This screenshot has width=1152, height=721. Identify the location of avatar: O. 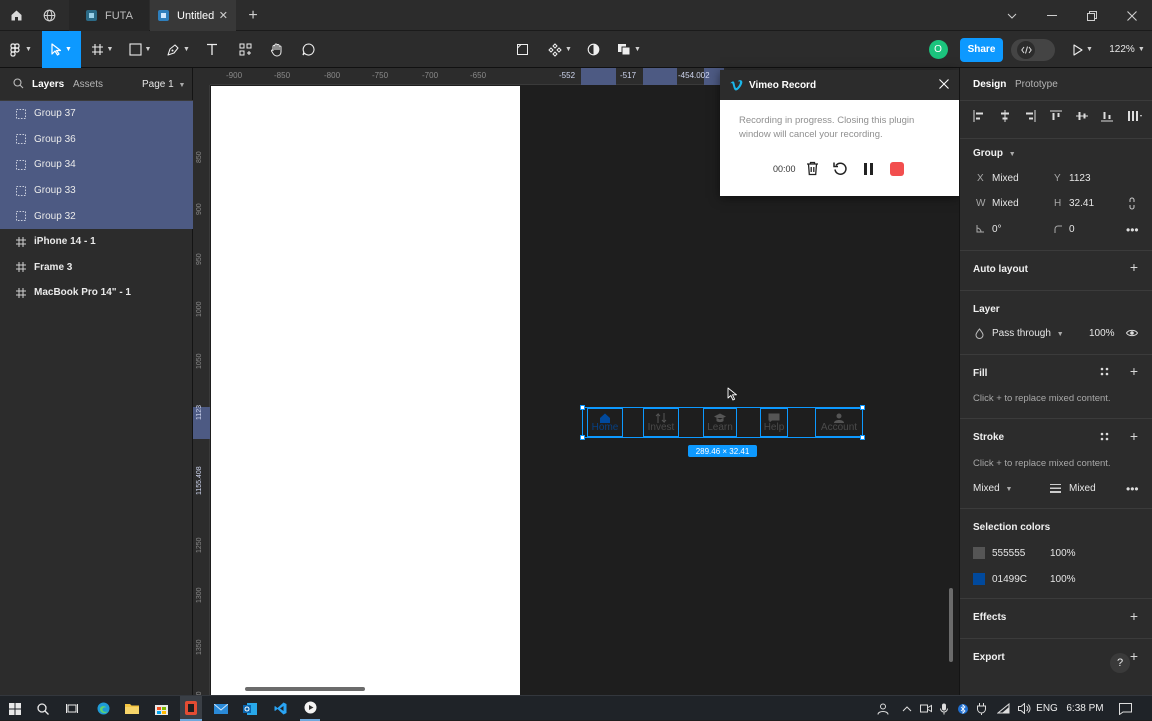
(938, 49).